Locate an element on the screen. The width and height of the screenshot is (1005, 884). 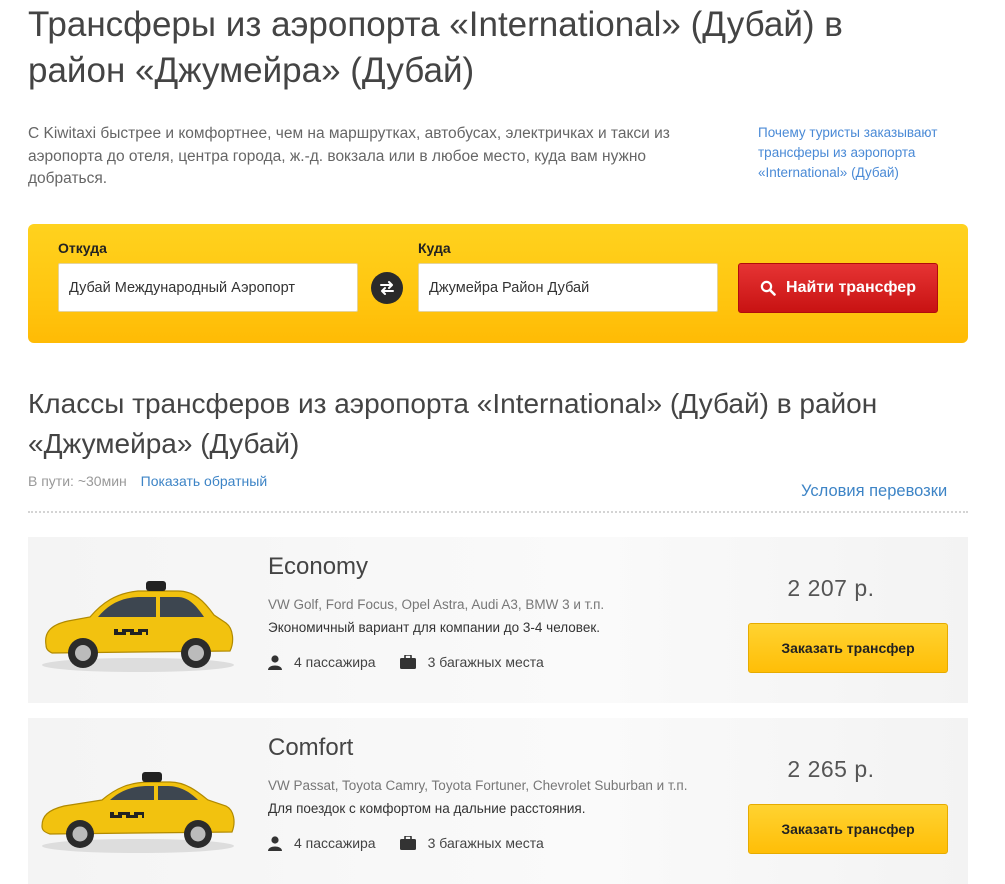
route-meta: В пути: ~30мин Показать обратный is located at coordinates (147, 481).